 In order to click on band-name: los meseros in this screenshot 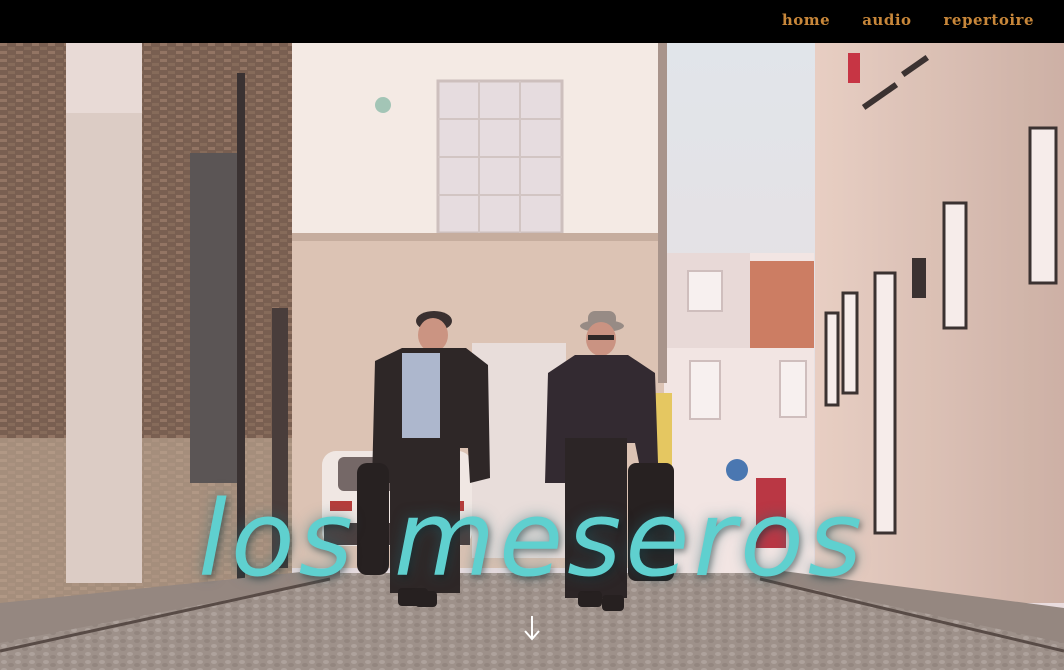, I will do `click(532, 539)`.